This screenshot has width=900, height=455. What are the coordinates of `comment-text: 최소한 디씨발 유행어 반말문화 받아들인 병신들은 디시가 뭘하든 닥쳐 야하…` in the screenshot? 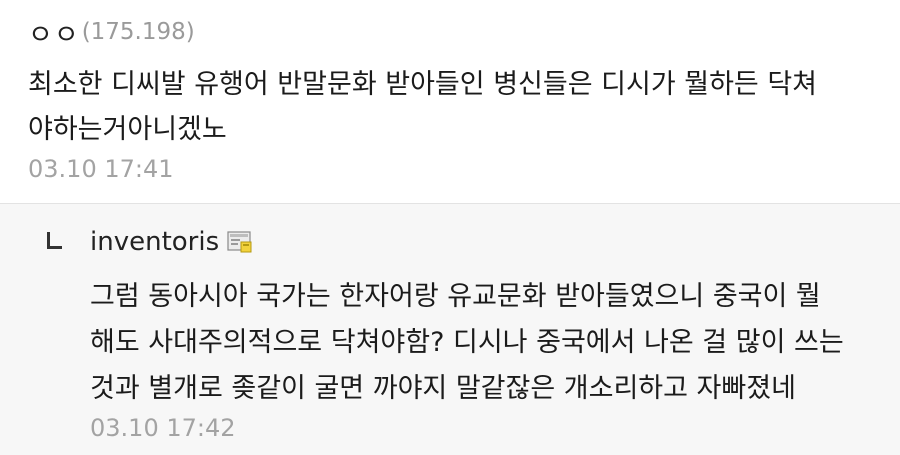 It's located at (423, 107).